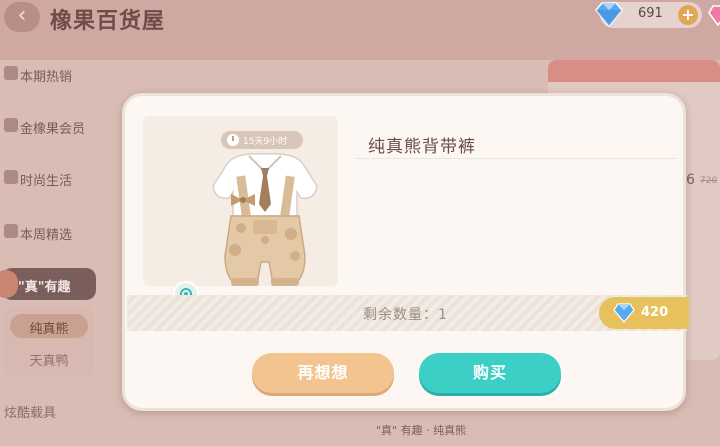 The height and width of the screenshot is (446, 720). Describe the element at coordinates (108, 21) in the screenshot. I see `shop-title: 橡果百货屋` at that location.